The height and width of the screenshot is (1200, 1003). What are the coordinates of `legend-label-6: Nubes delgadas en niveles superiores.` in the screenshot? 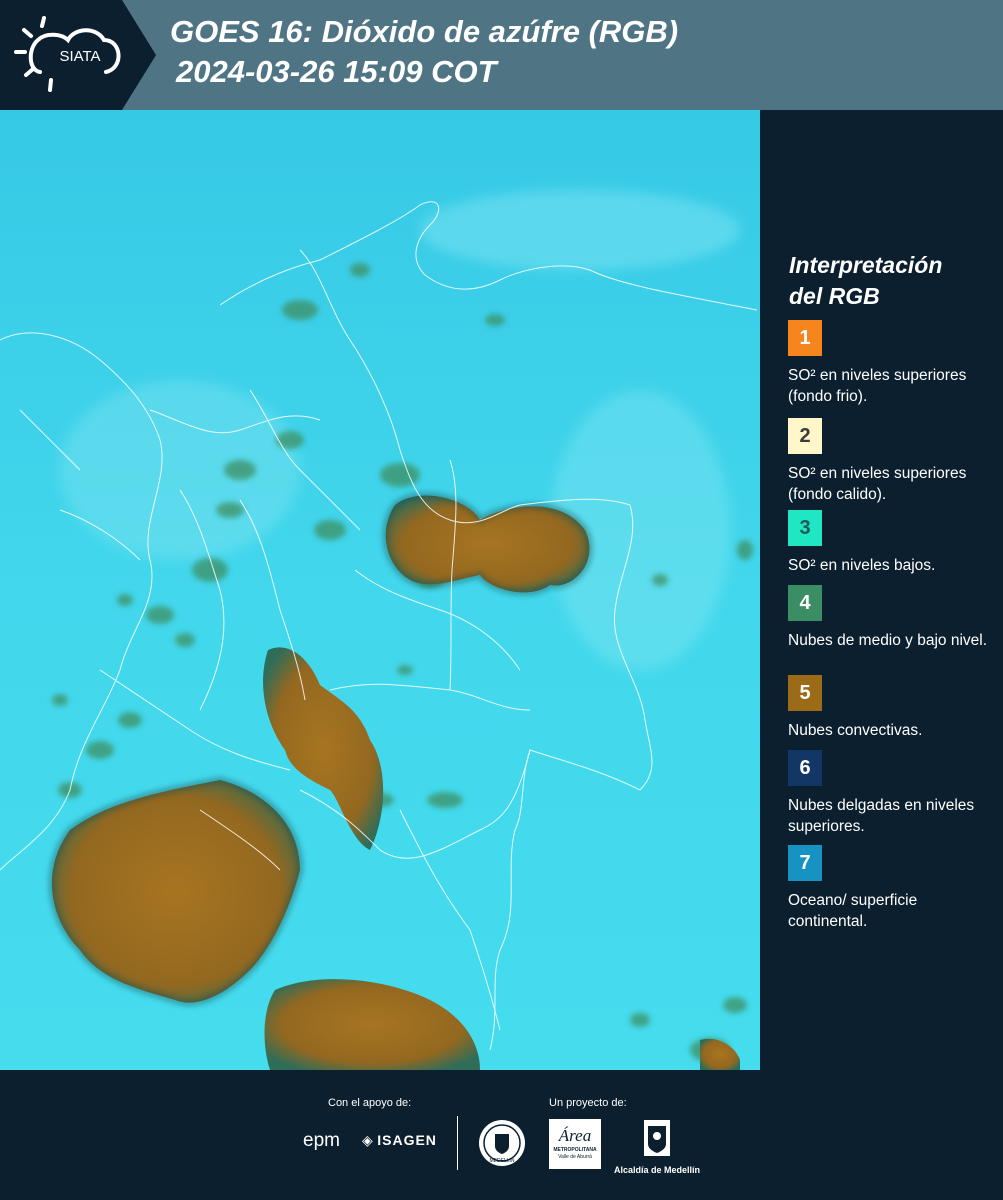 It's located at (881, 816).